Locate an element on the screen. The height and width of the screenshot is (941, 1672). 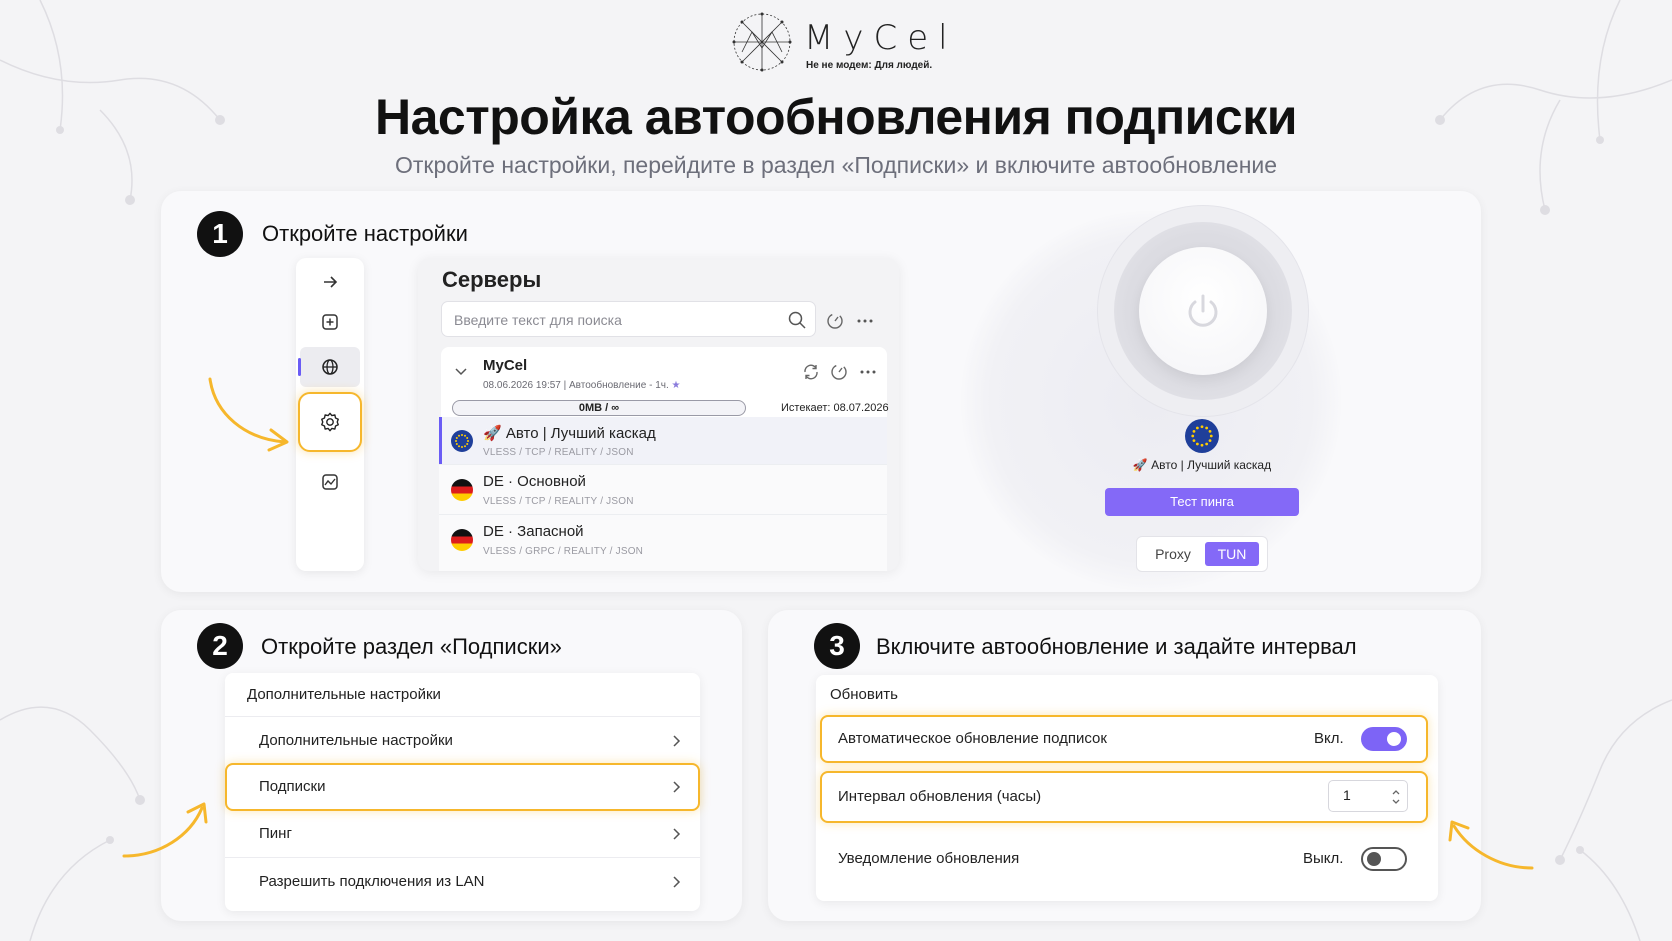
pointer-arrow-step1 is located at coordinates (248, 414).